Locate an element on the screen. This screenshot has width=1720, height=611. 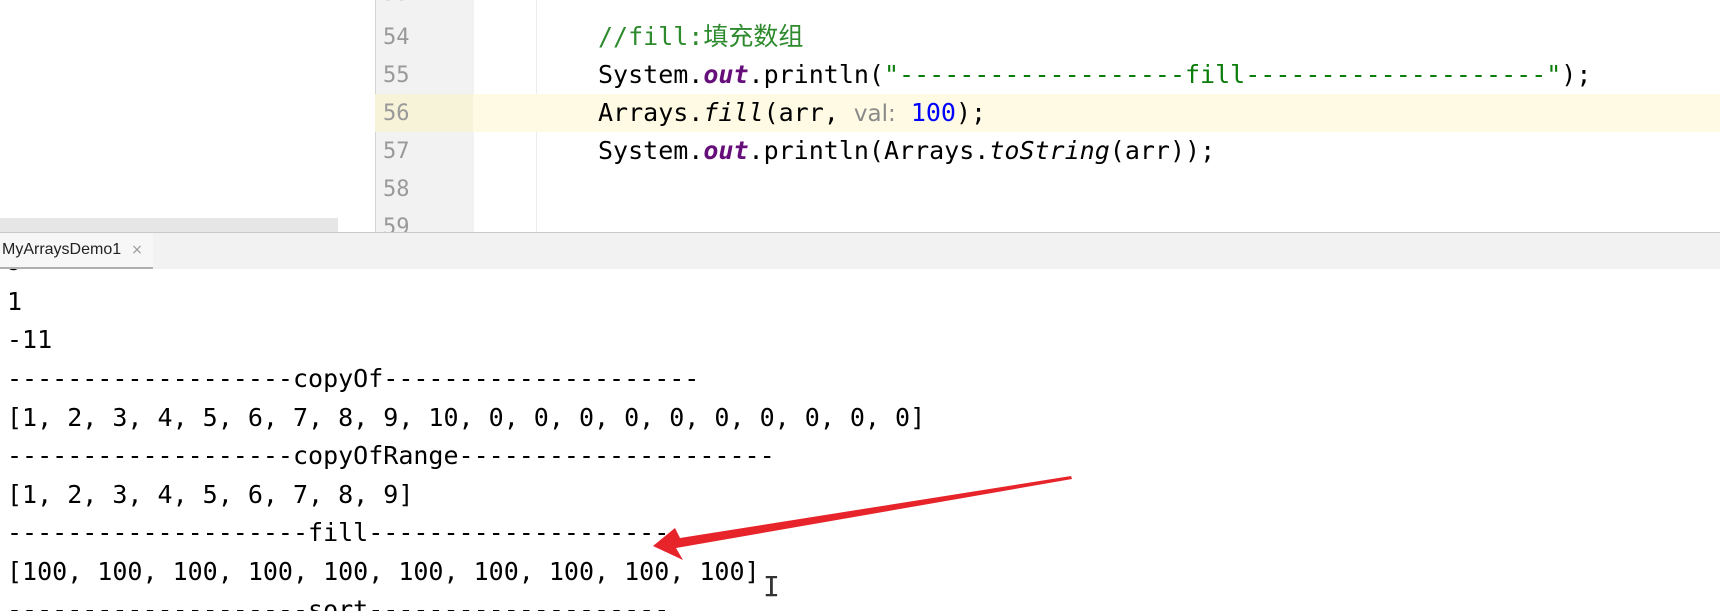
line-number: 56 is located at coordinates (396, 113).